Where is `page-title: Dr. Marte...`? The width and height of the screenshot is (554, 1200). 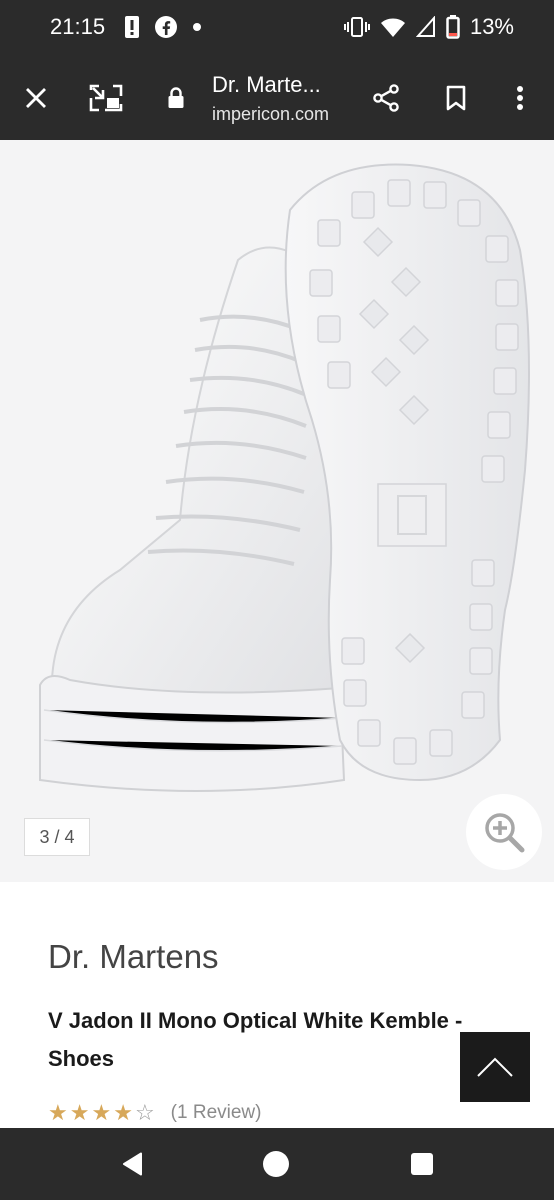
page-title: Dr. Marte... is located at coordinates (266, 85).